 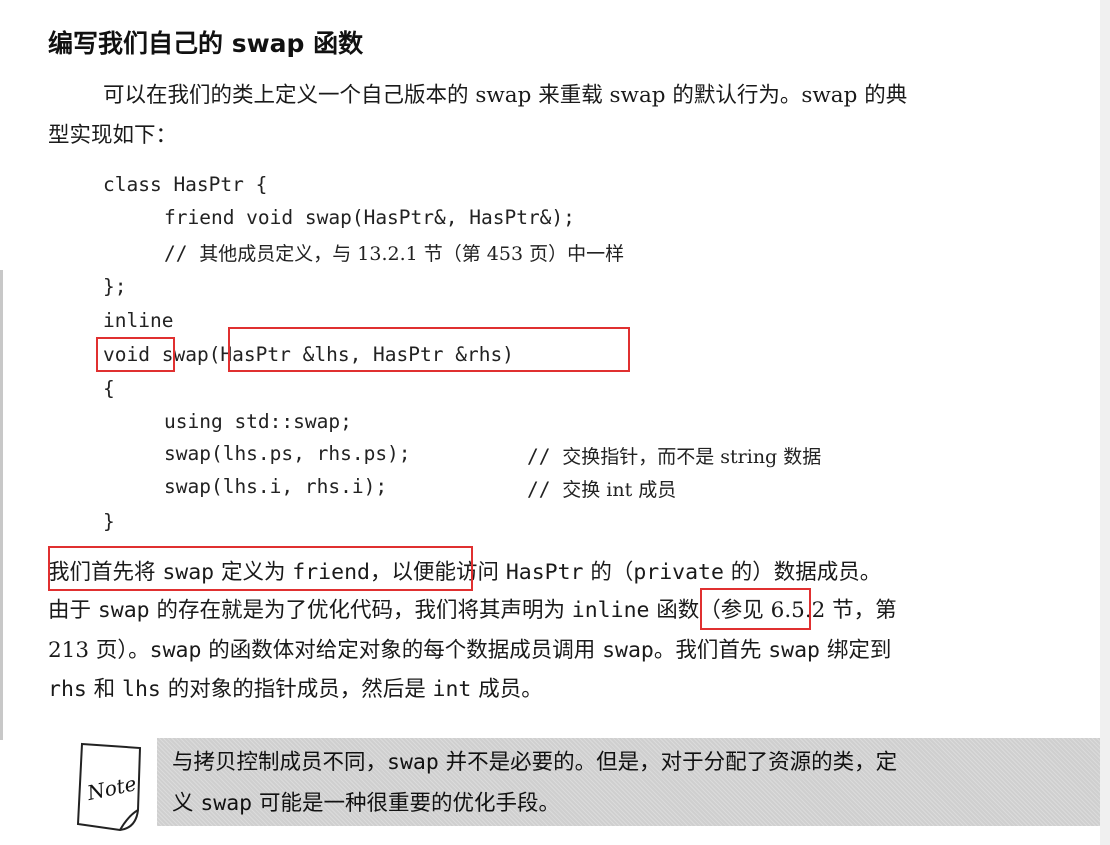 What do you see at coordinates (535, 762) in the screenshot?
I see `note-line: 与拷贝控制成员不同，swap 并不是必要的。但是，对于分配了资源的类，定` at bounding box center [535, 762].